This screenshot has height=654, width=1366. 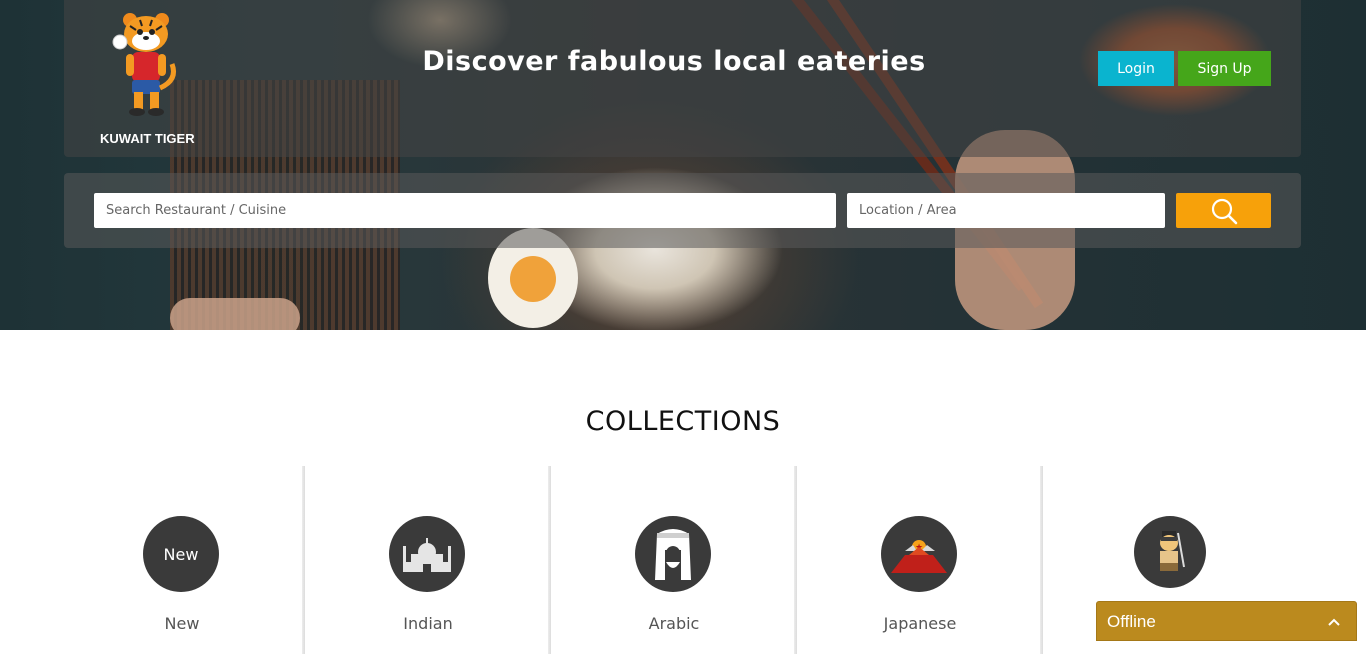 I want to click on collection-label: Japanese, so click(x=920, y=623).